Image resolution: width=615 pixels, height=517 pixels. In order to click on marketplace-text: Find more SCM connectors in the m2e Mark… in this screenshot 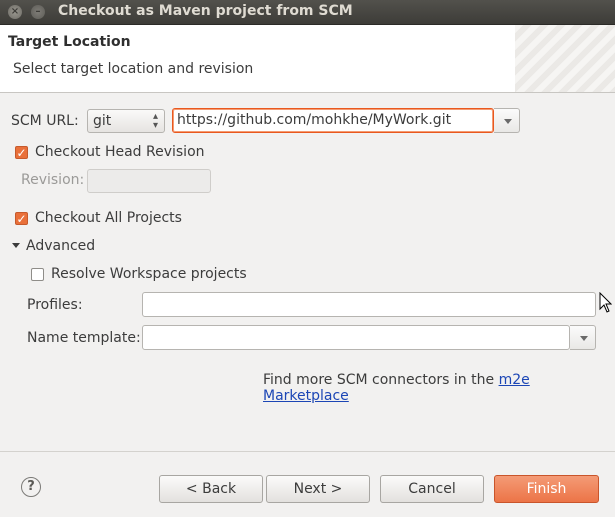, I will do `click(439, 388)`.